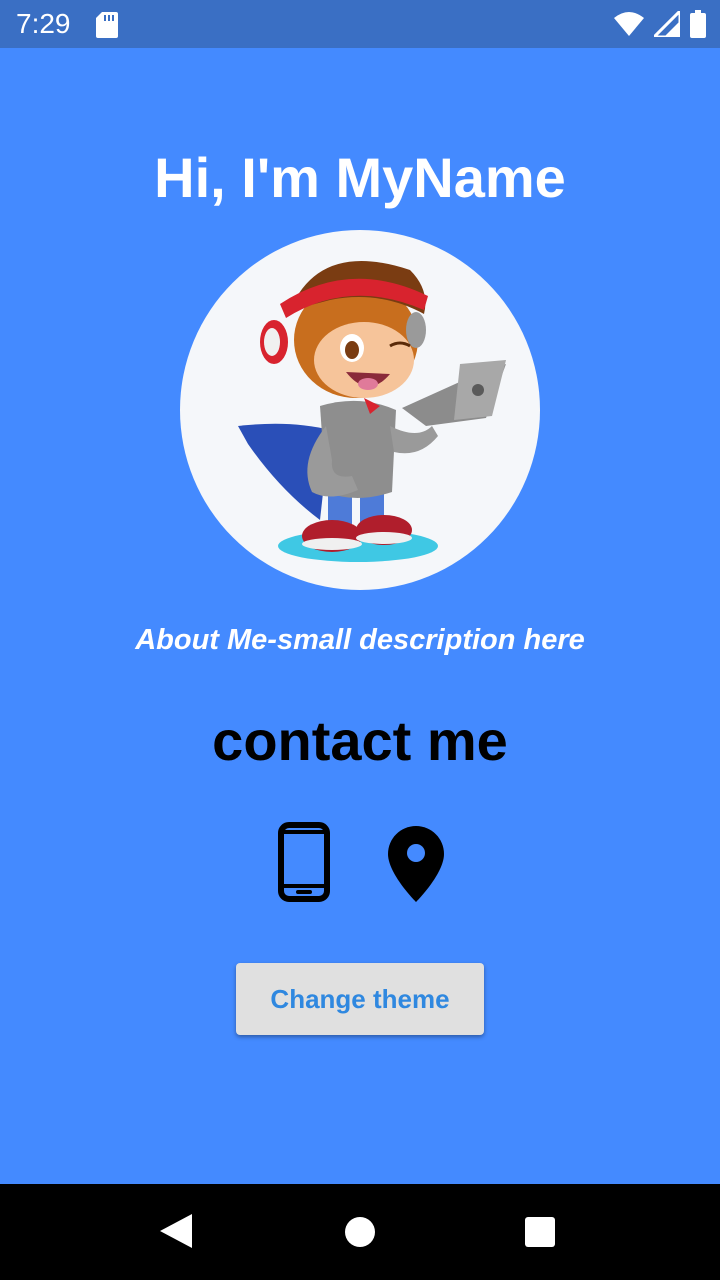  I want to click on home-icon, so click(360, 1232).